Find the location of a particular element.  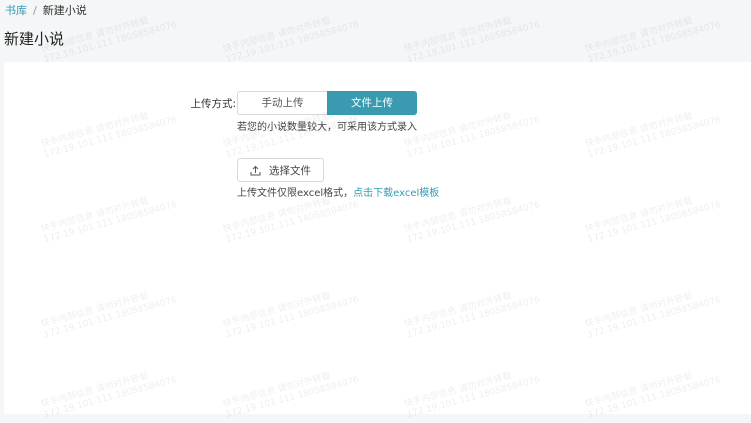

upload-method-toggle: 手动上传 文件上传 is located at coordinates (327, 103).